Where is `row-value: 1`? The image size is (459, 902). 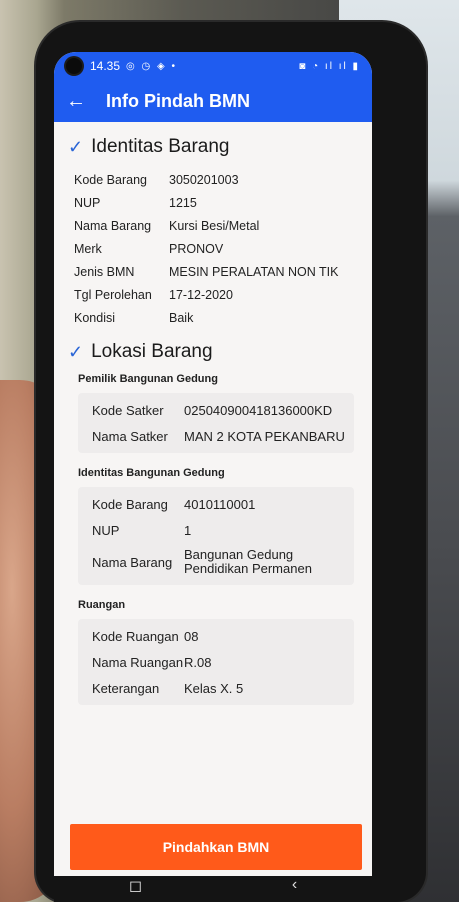 row-value: 1 is located at coordinates (188, 530).